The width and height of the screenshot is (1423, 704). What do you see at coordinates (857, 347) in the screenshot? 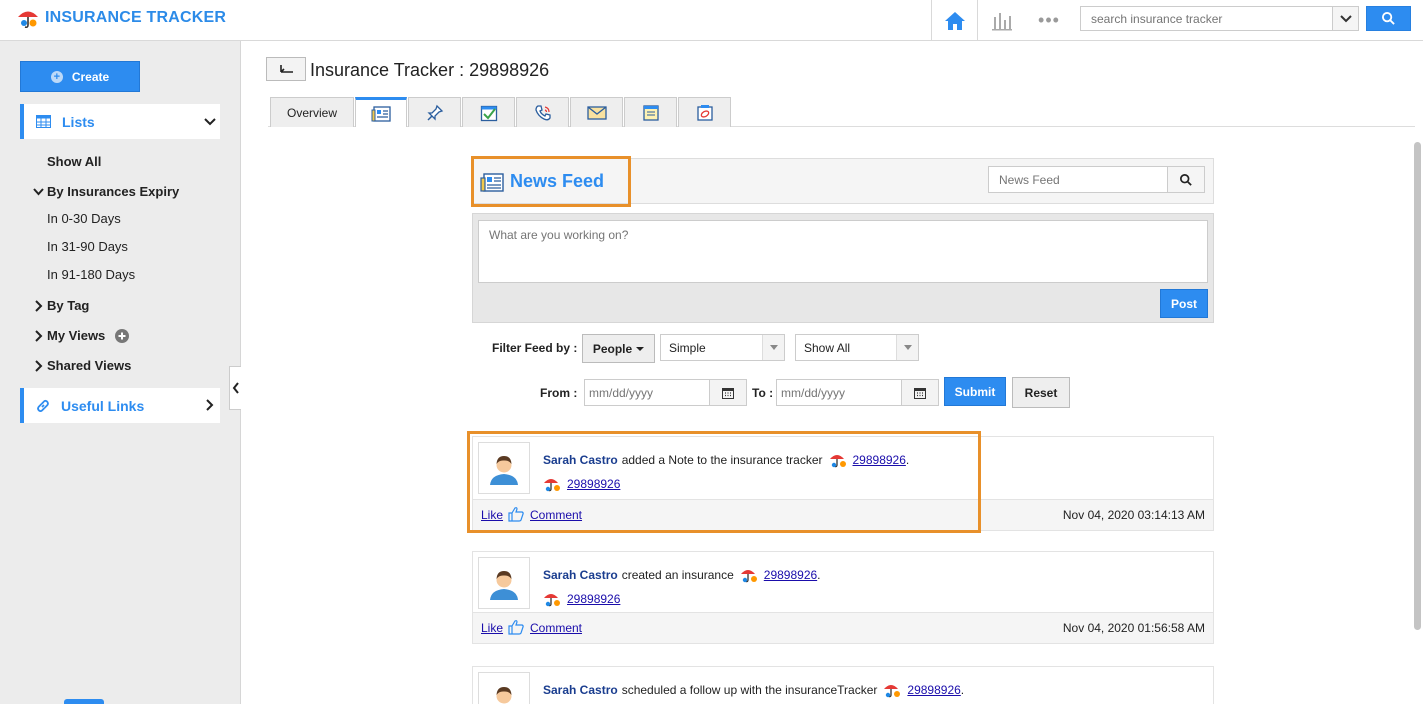
I see `feed-scope-select: Show All` at bounding box center [857, 347].